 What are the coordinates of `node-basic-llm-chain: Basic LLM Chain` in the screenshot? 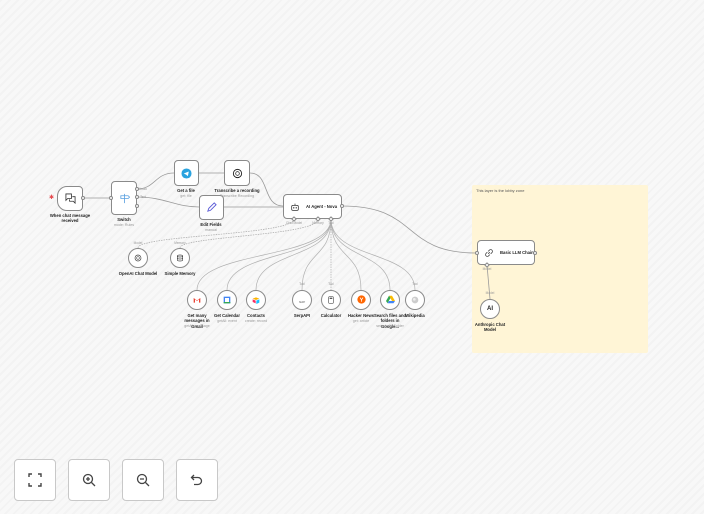 It's located at (506, 252).